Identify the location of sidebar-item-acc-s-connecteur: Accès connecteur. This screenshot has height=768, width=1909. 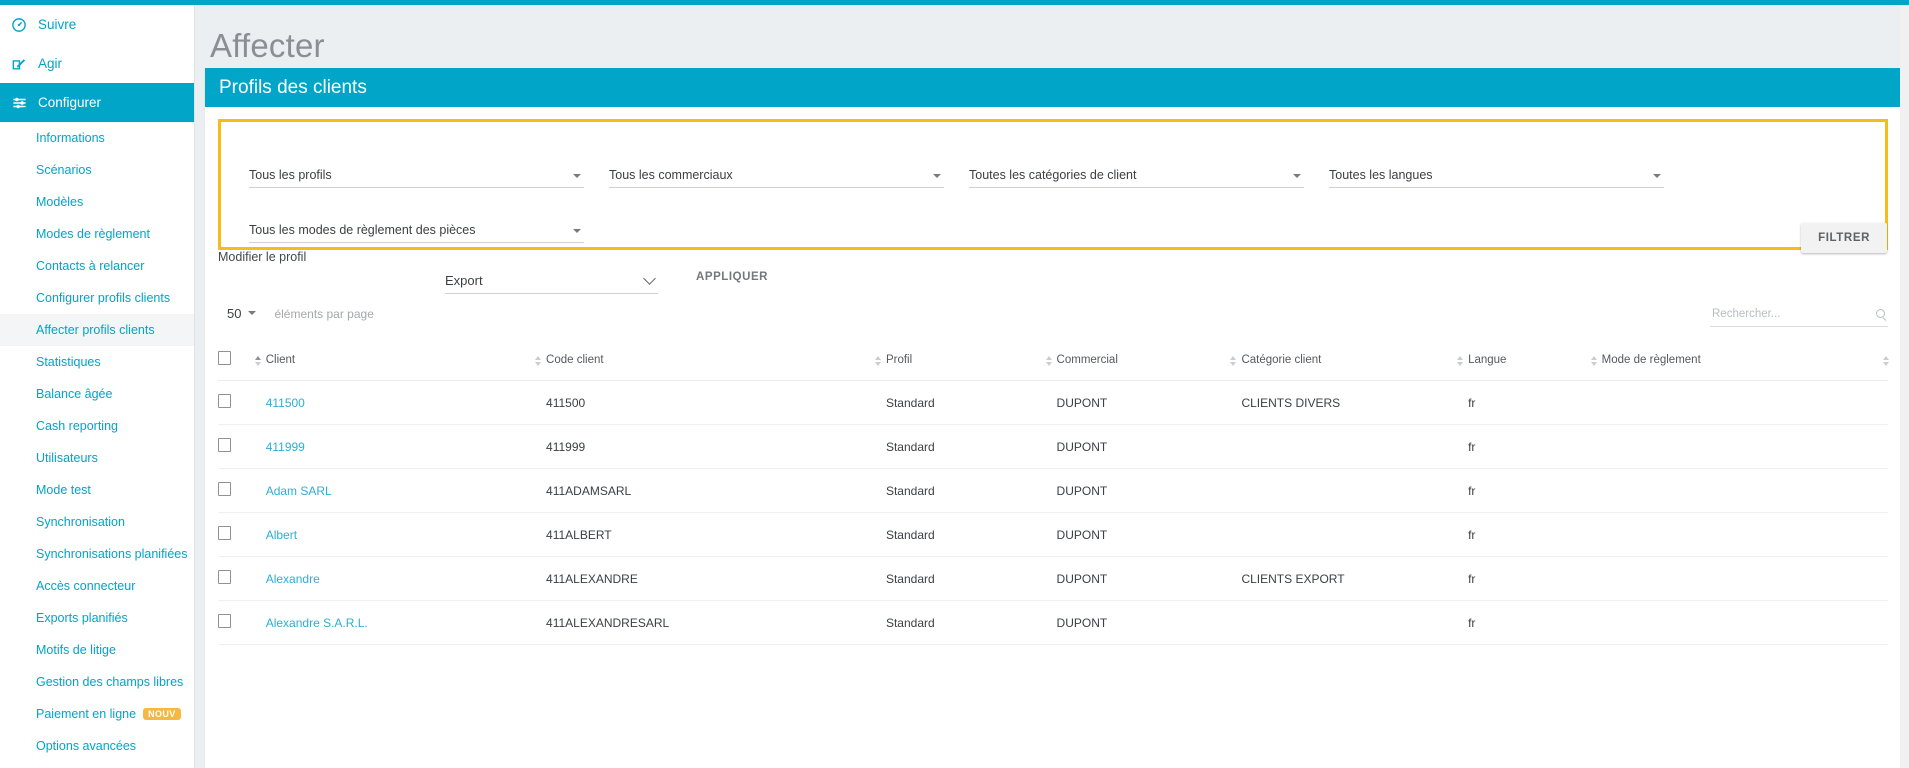
(97, 586).